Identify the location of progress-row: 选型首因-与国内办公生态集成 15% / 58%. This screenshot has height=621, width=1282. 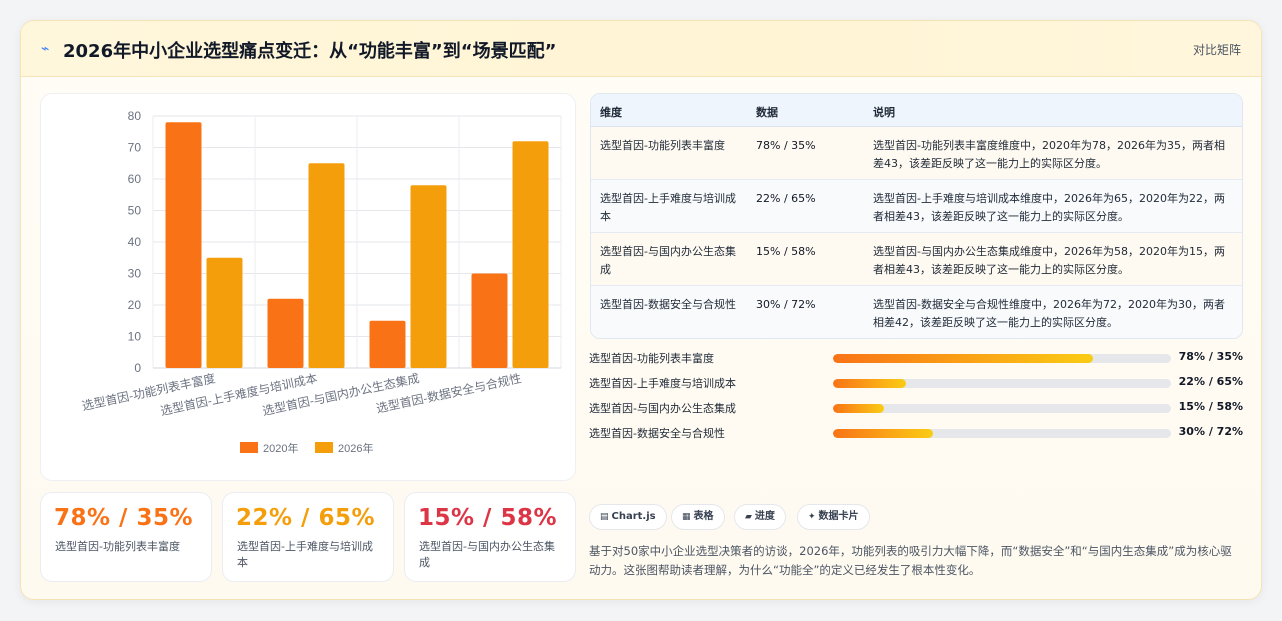
(916, 408).